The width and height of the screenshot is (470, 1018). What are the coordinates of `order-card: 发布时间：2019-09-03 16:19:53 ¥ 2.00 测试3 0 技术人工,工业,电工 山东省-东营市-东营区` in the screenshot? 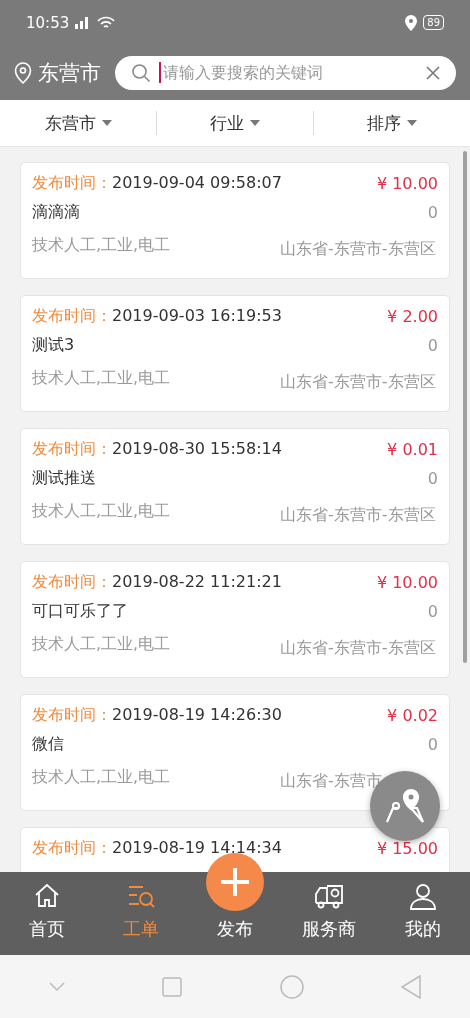 It's located at (235, 353).